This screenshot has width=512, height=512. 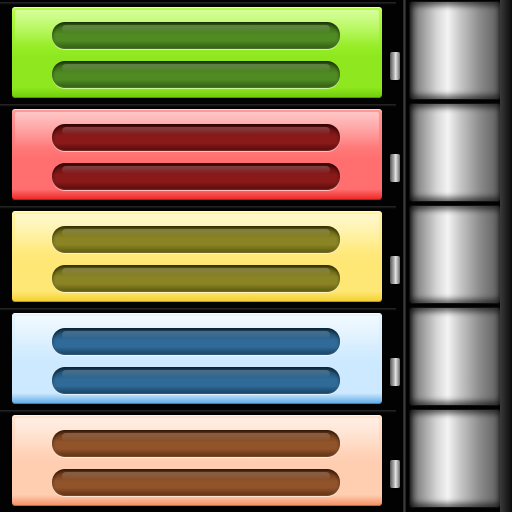 What do you see at coordinates (196, 137) in the screenshot?
I see `panel-red-slot-top` at bounding box center [196, 137].